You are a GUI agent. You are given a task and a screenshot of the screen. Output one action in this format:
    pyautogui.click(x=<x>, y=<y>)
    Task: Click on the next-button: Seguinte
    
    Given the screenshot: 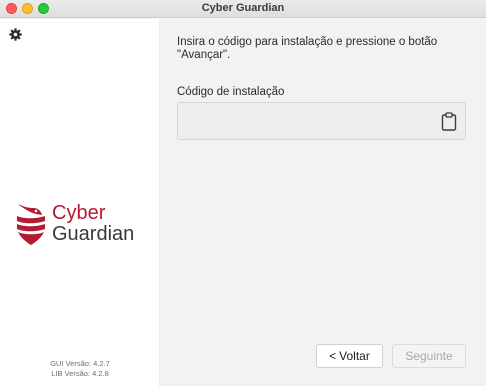 What is the action you would take?
    pyautogui.click(x=429, y=356)
    